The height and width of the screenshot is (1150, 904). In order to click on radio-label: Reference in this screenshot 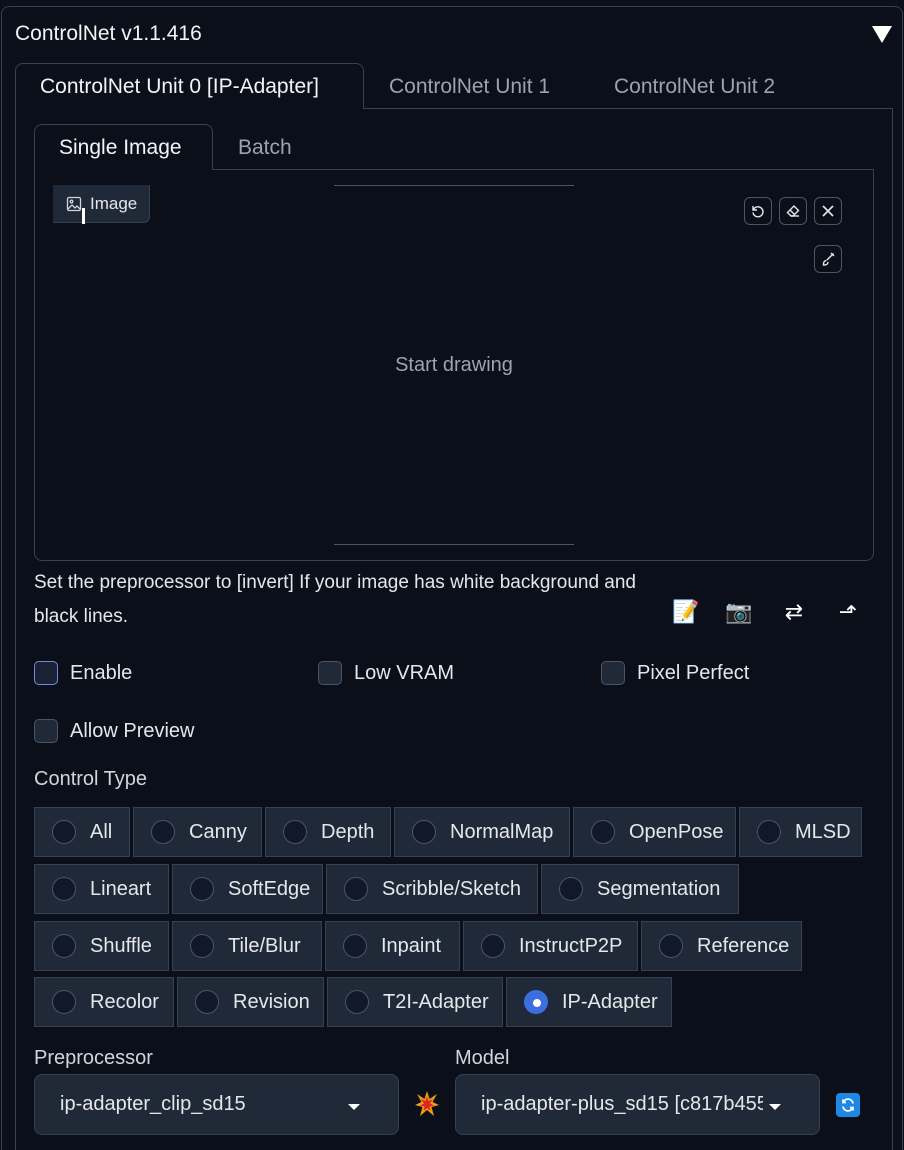, I will do `click(743, 945)`.